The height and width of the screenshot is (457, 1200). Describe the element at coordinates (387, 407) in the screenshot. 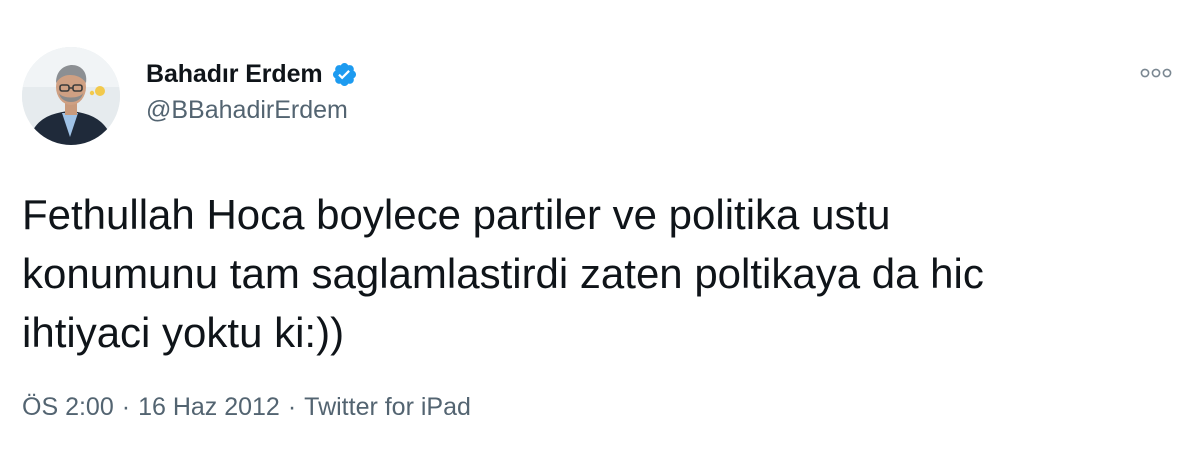

I see `tweet-source-link: Twitter for iPad` at that location.